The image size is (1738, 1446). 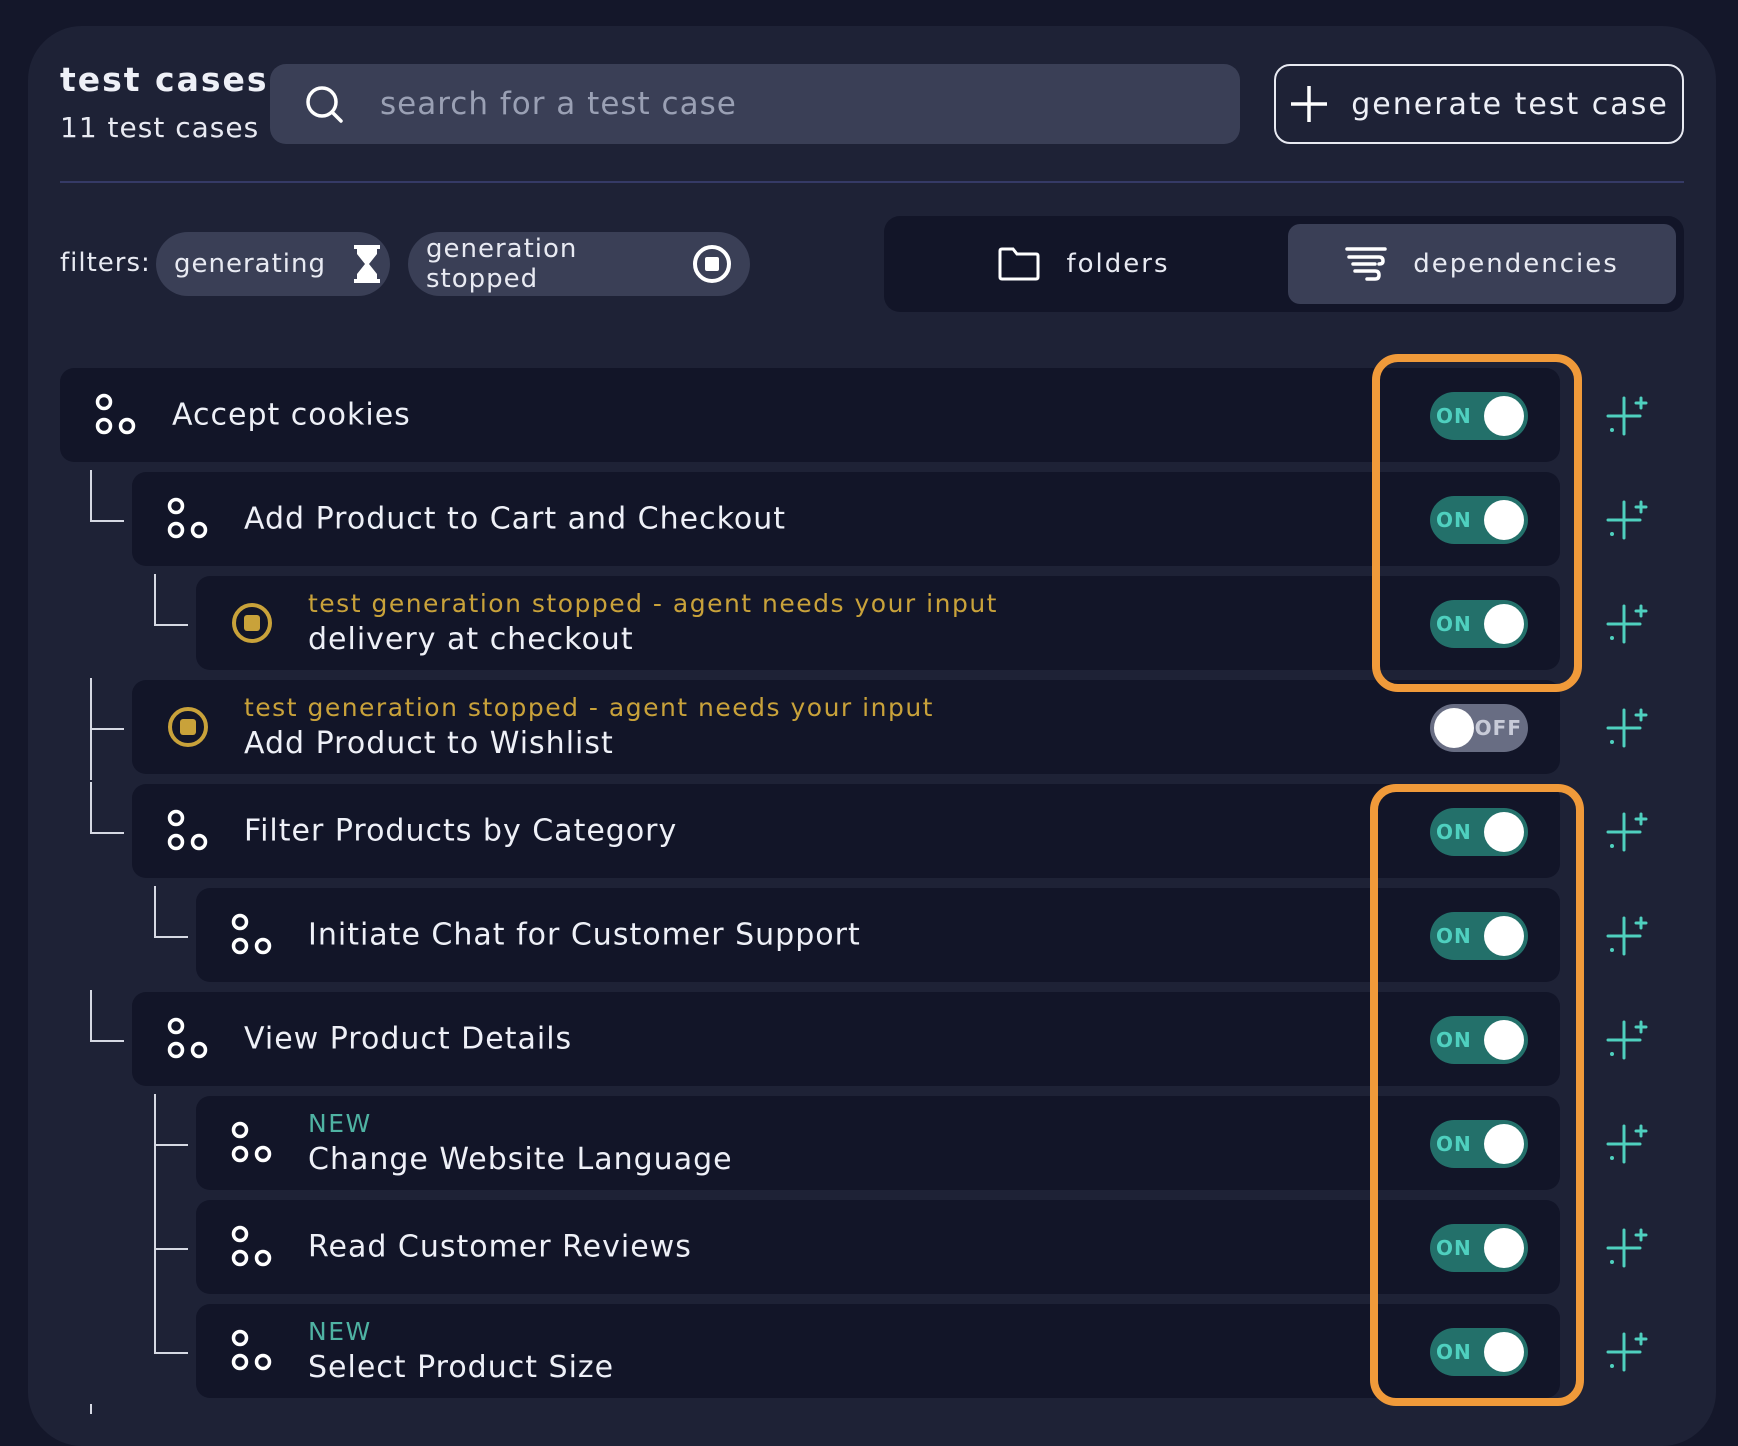 I want to click on hourglass-icon, so click(x=367, y=264).